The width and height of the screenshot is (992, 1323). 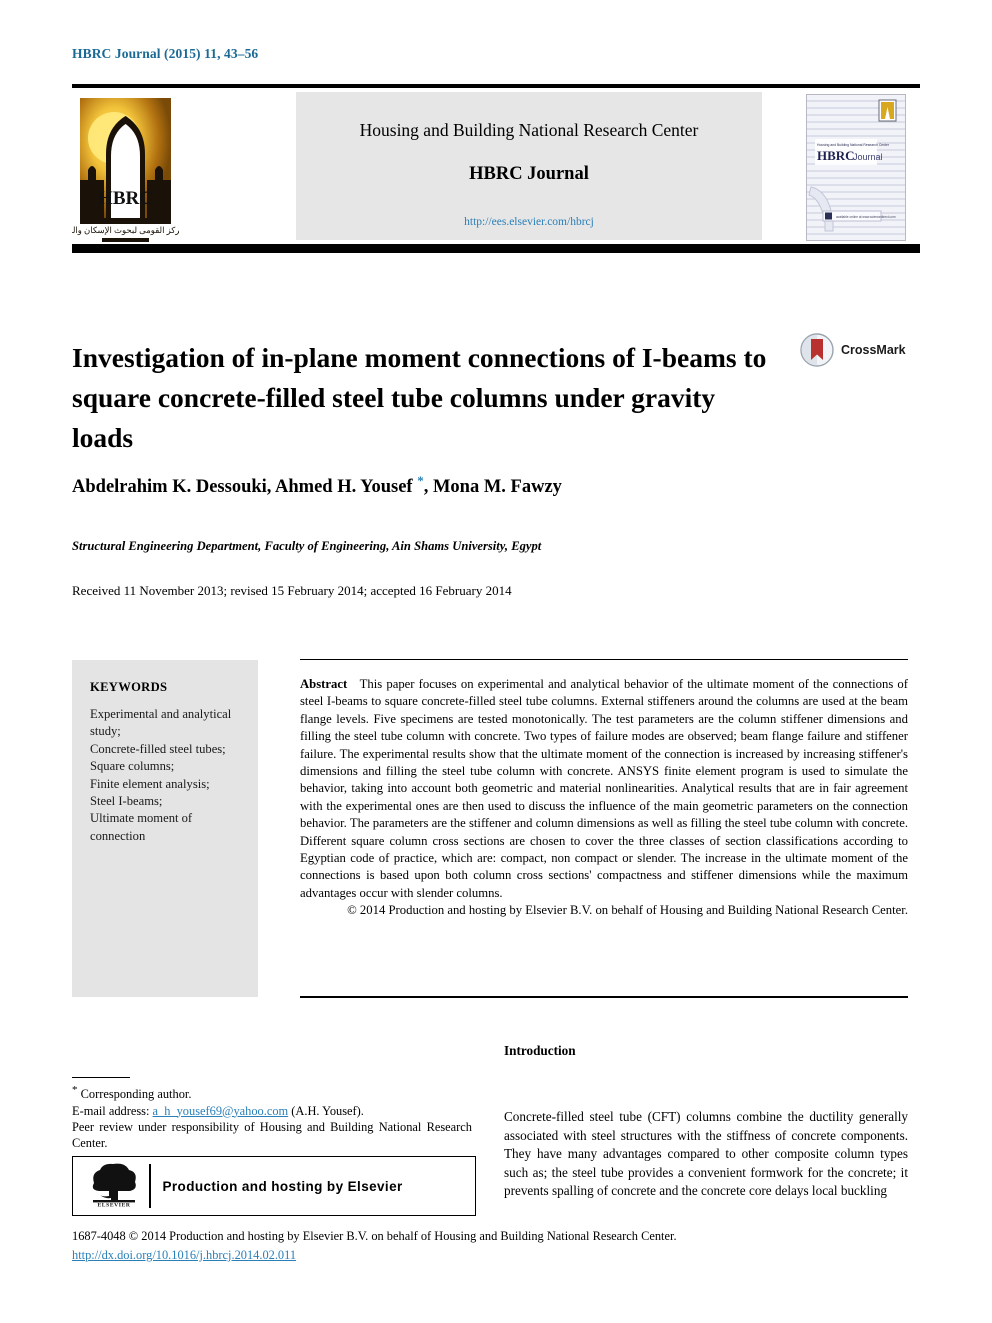 What do you see at coordinates (129, 687) in the screenshot?
I see `keywords-heading: KEYWORDS` at bounding box center [129, 687].